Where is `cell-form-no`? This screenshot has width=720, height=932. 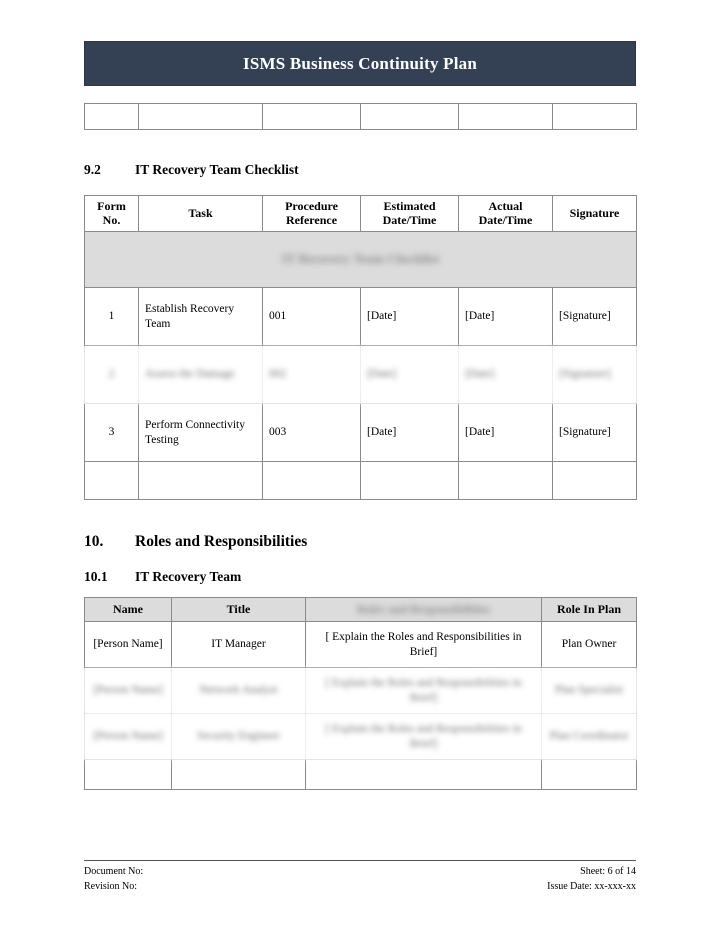 cell-form-no is located at coordinates (111, 480).